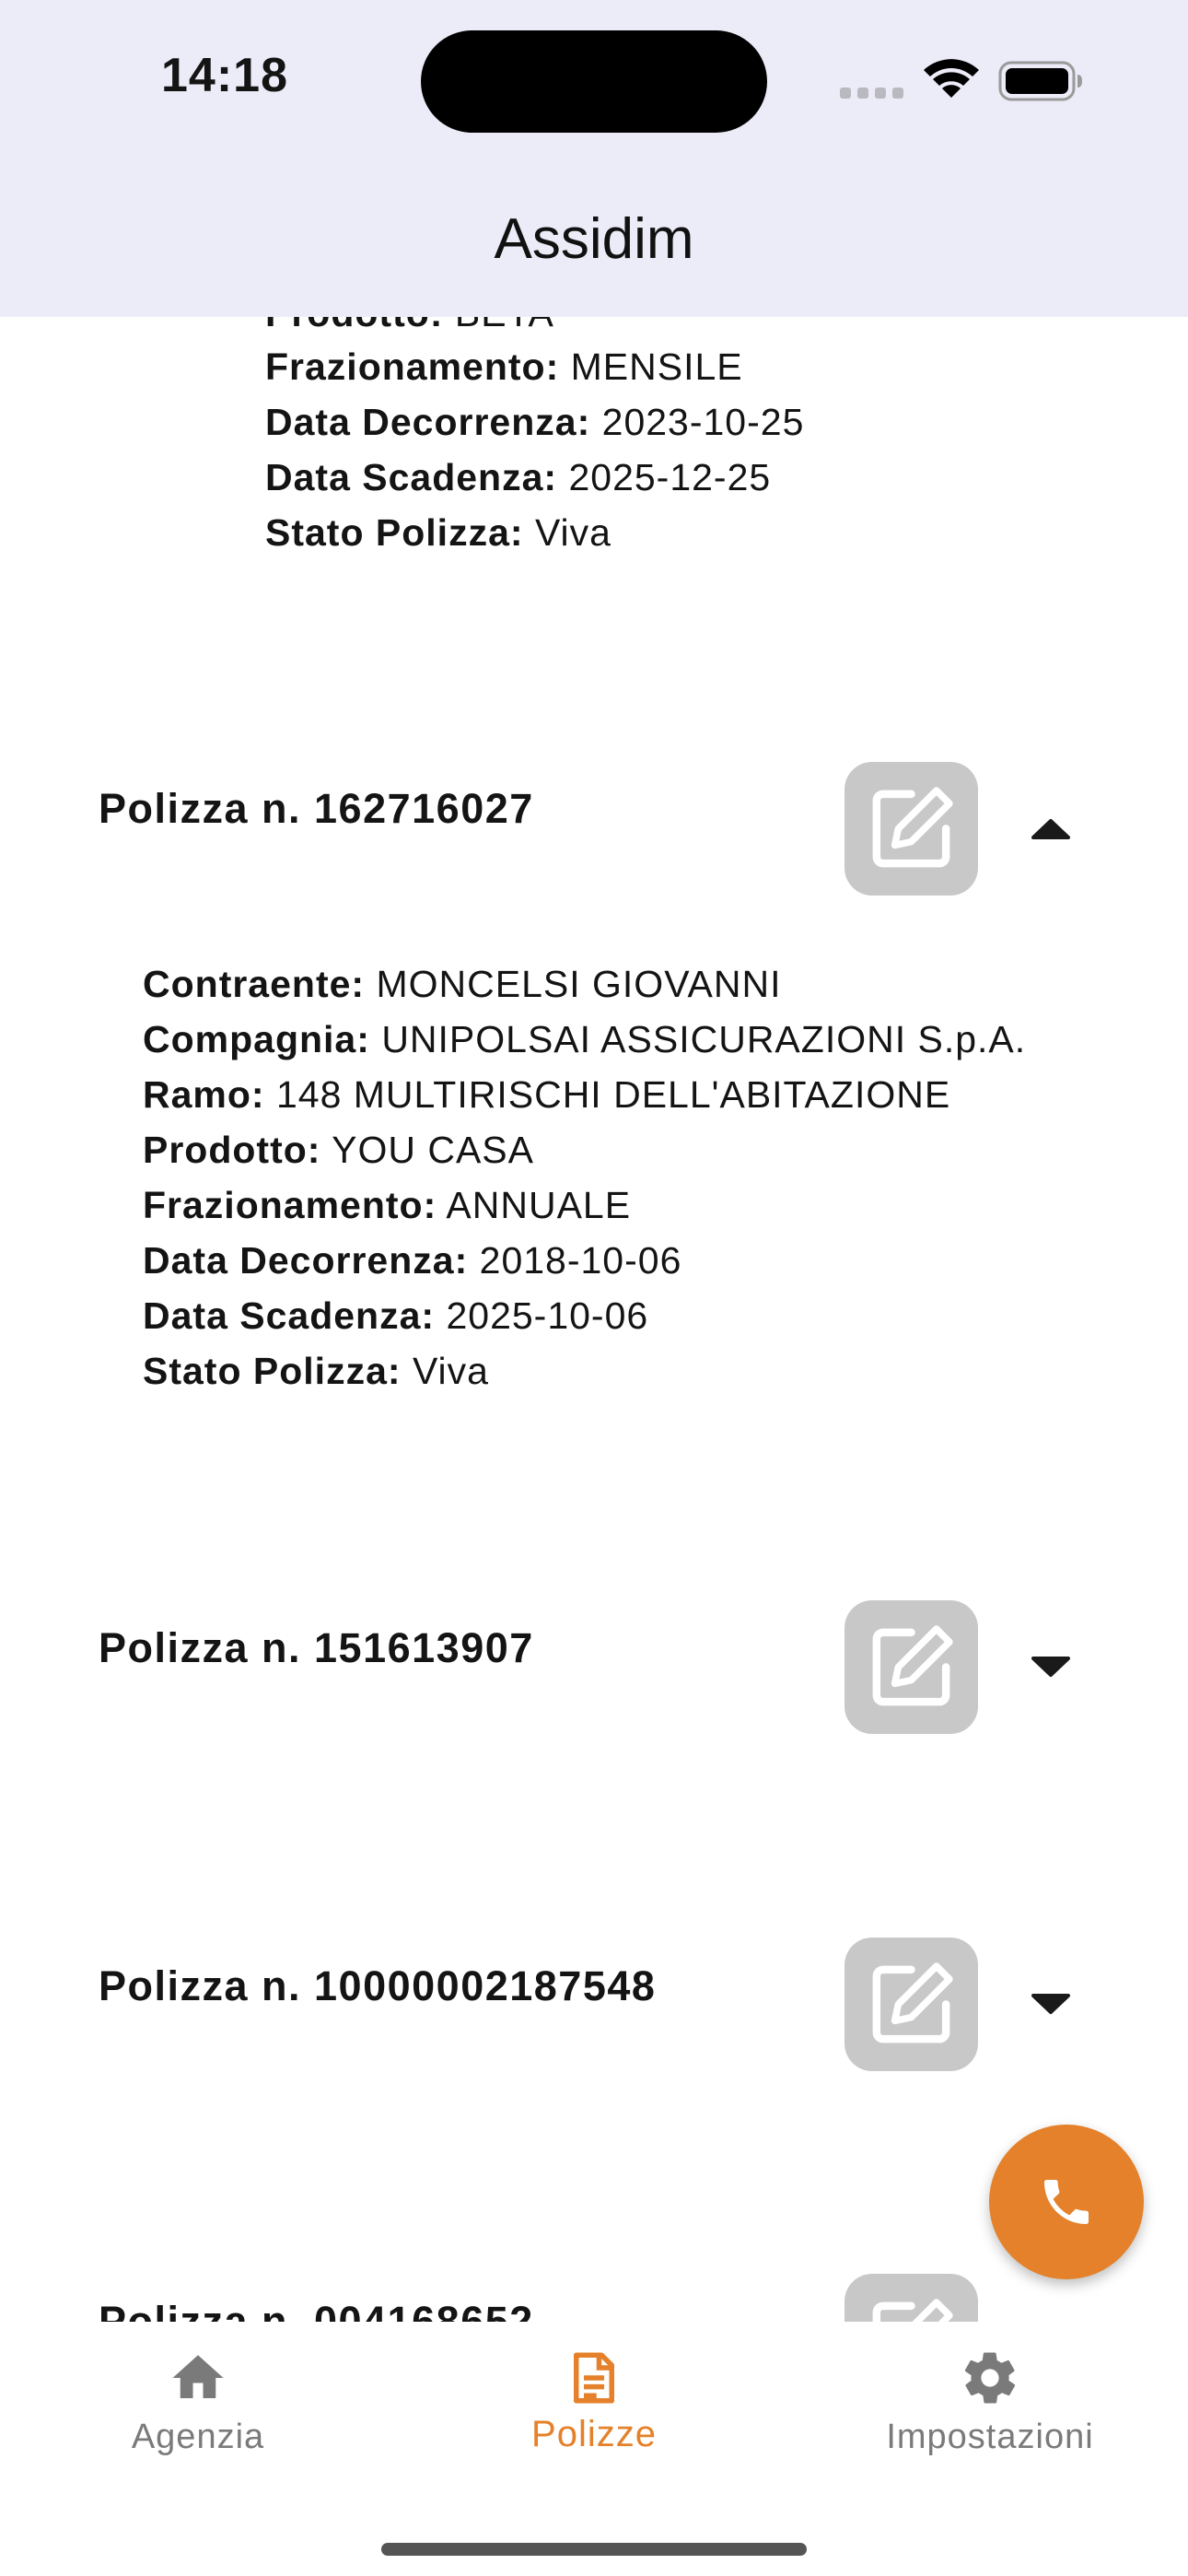 The height and width of the screenshot is (2576, 1188). Describe the element at coordinates (224, 75) in the screenshot. I see `status-time: 14:18` at that location.